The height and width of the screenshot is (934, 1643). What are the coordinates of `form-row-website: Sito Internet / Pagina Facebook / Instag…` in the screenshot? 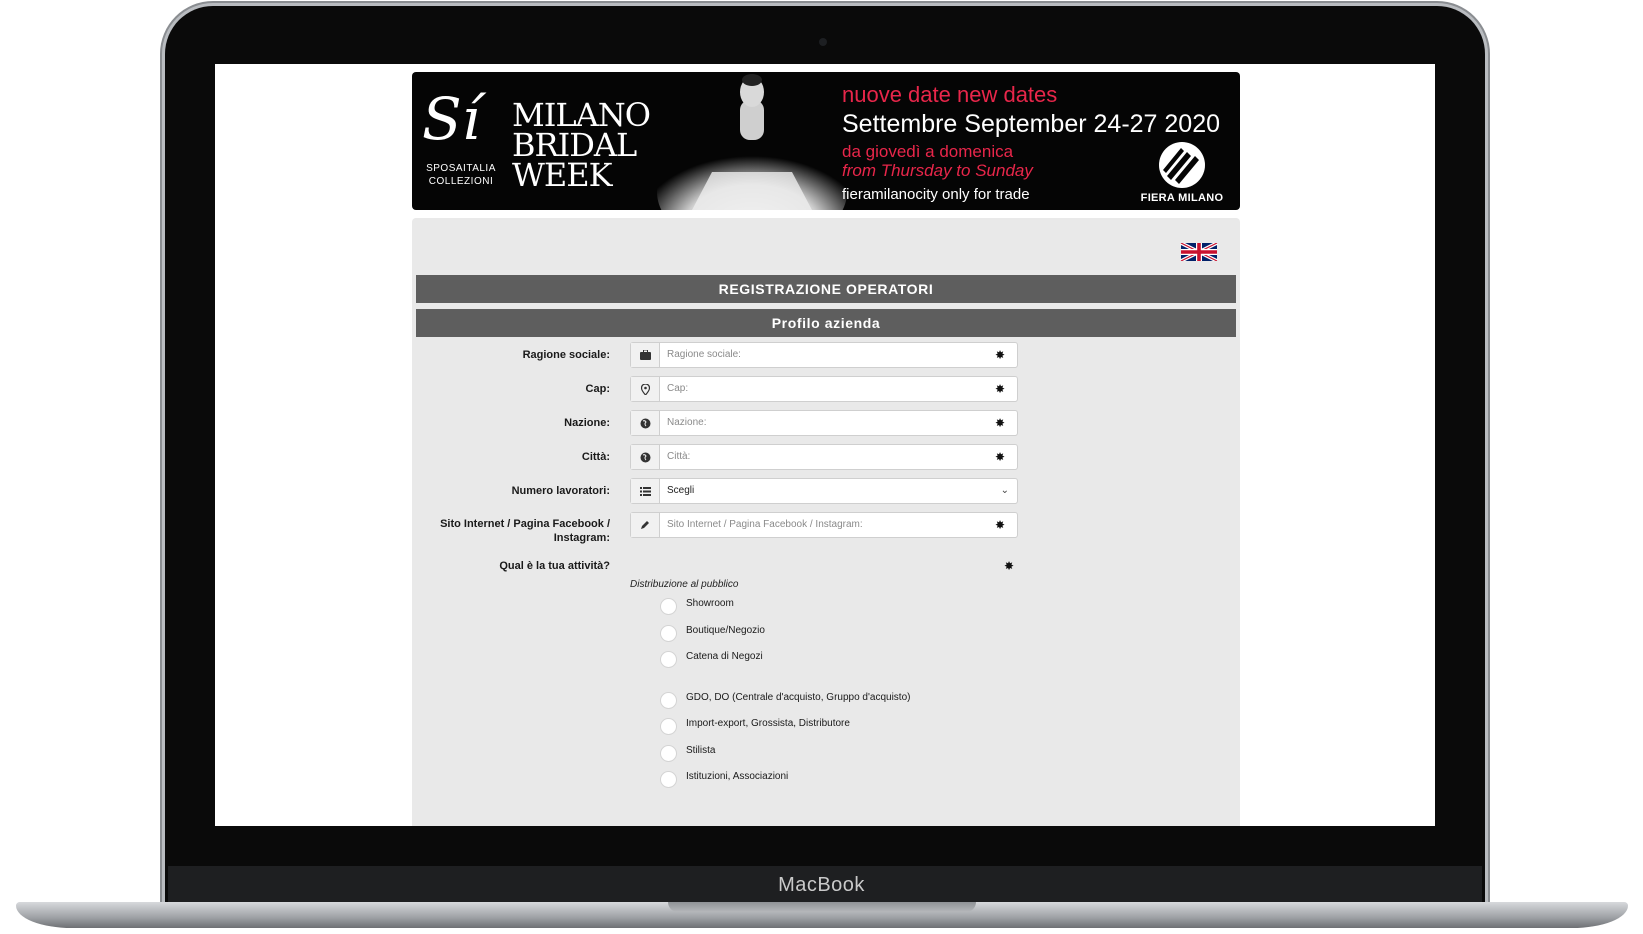 It's located at (826, 532).